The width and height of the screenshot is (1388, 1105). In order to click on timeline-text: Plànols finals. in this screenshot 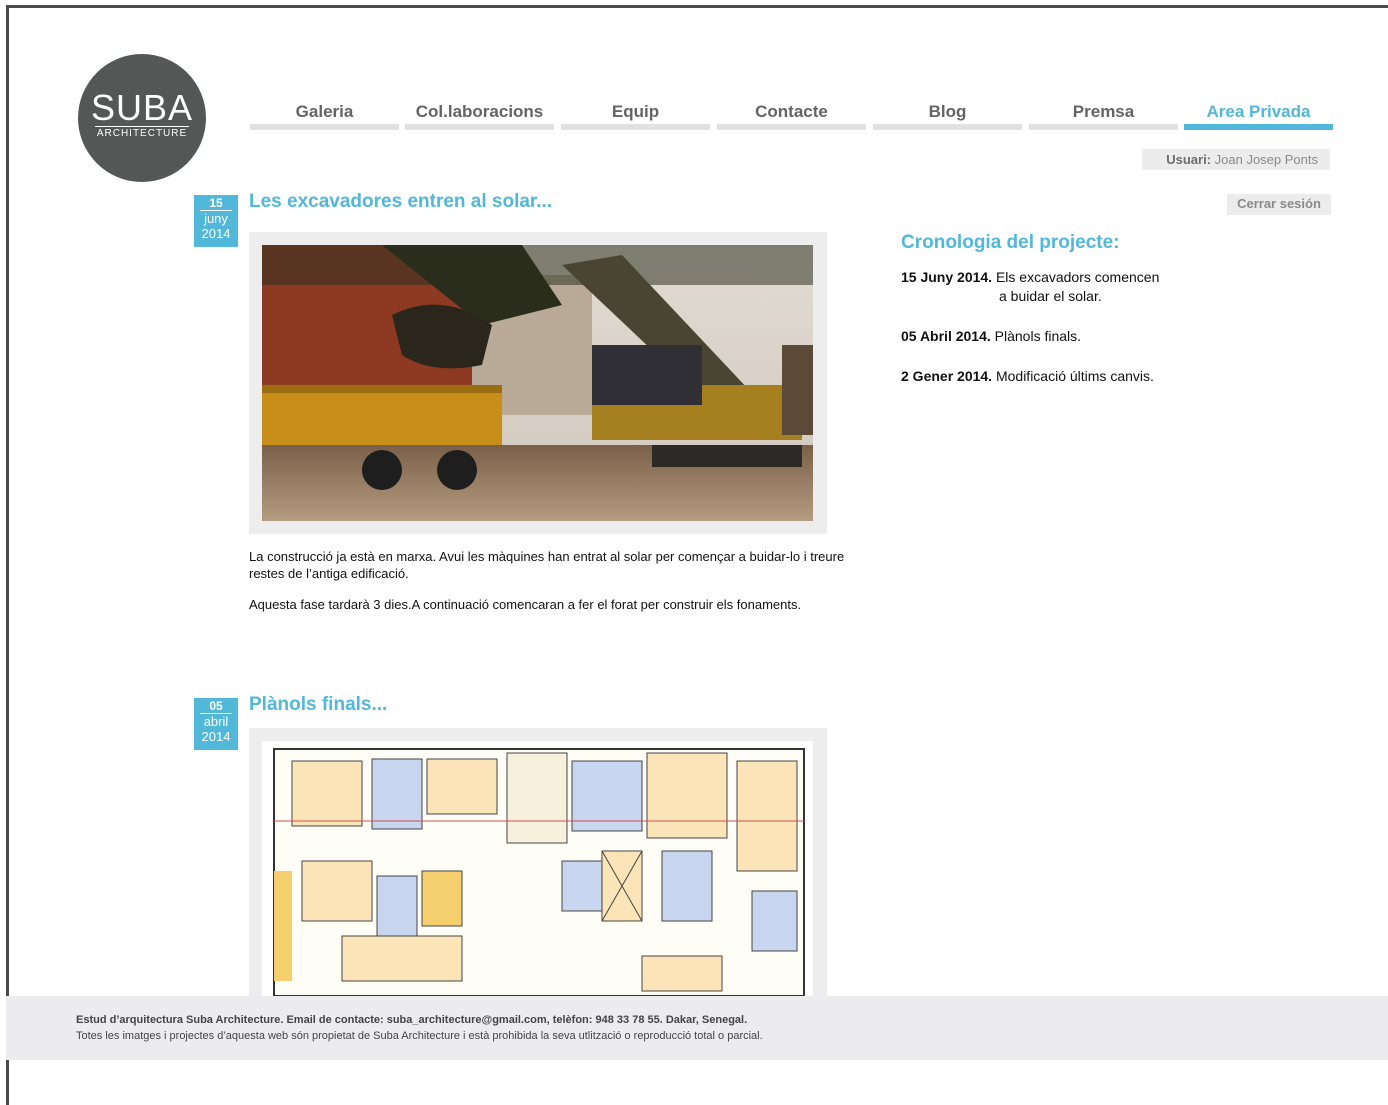, I will do `click(1038, 336)`.